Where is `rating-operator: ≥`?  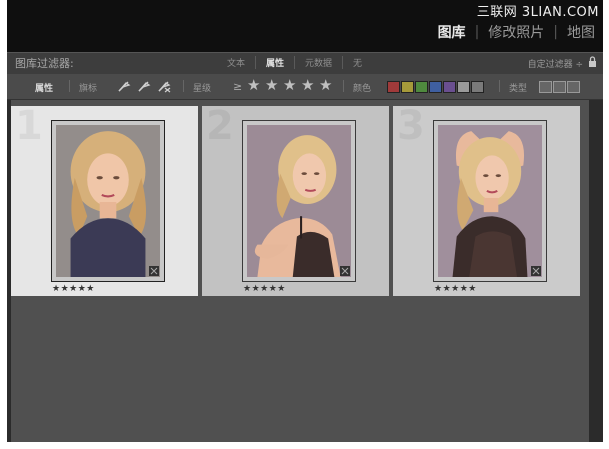
rating-operator: ≥ is located at coordinates (237, 86).